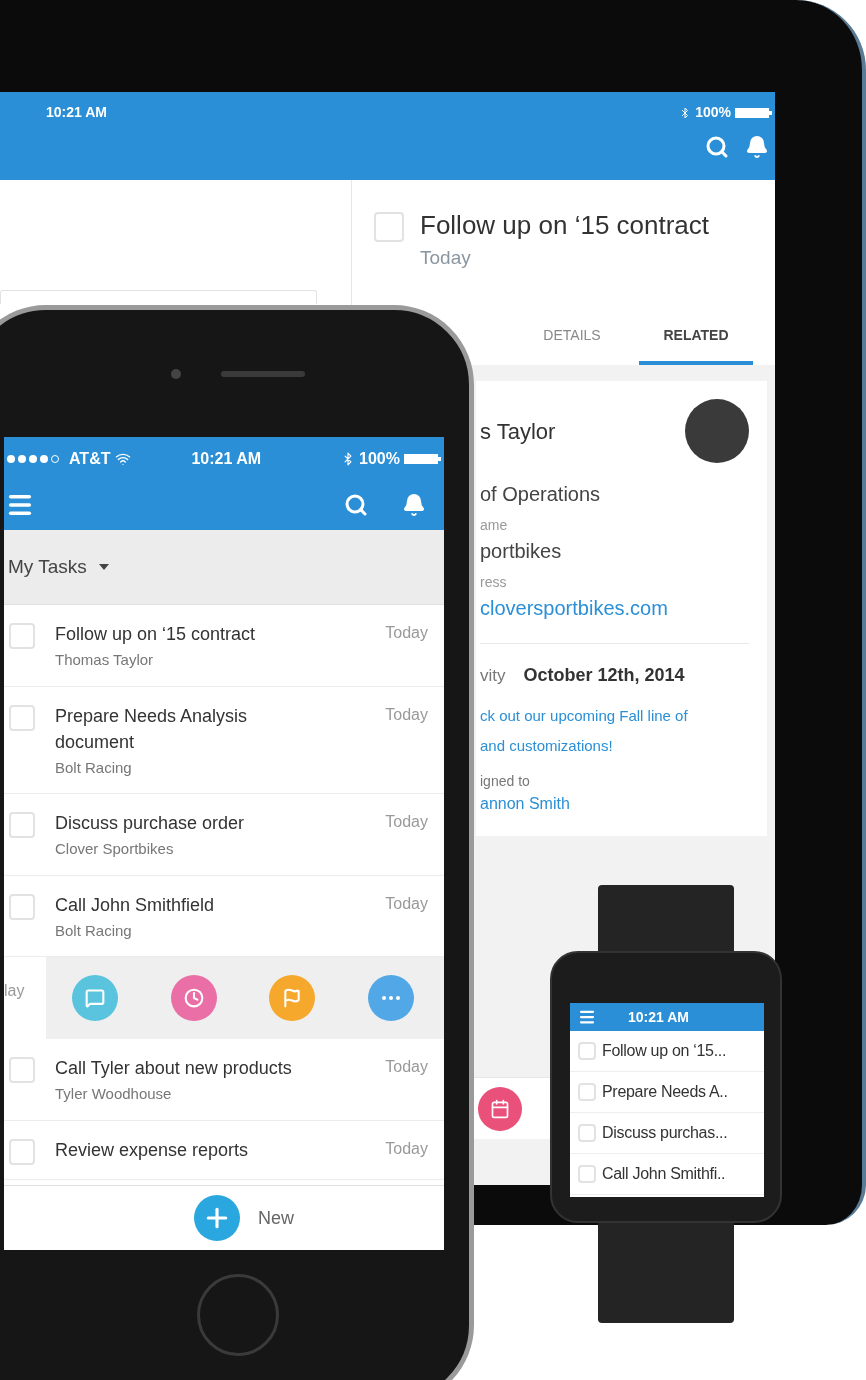  Describe the element at coordinates (14, 990) in the screenshot. I see `task-due: lay` at that location.